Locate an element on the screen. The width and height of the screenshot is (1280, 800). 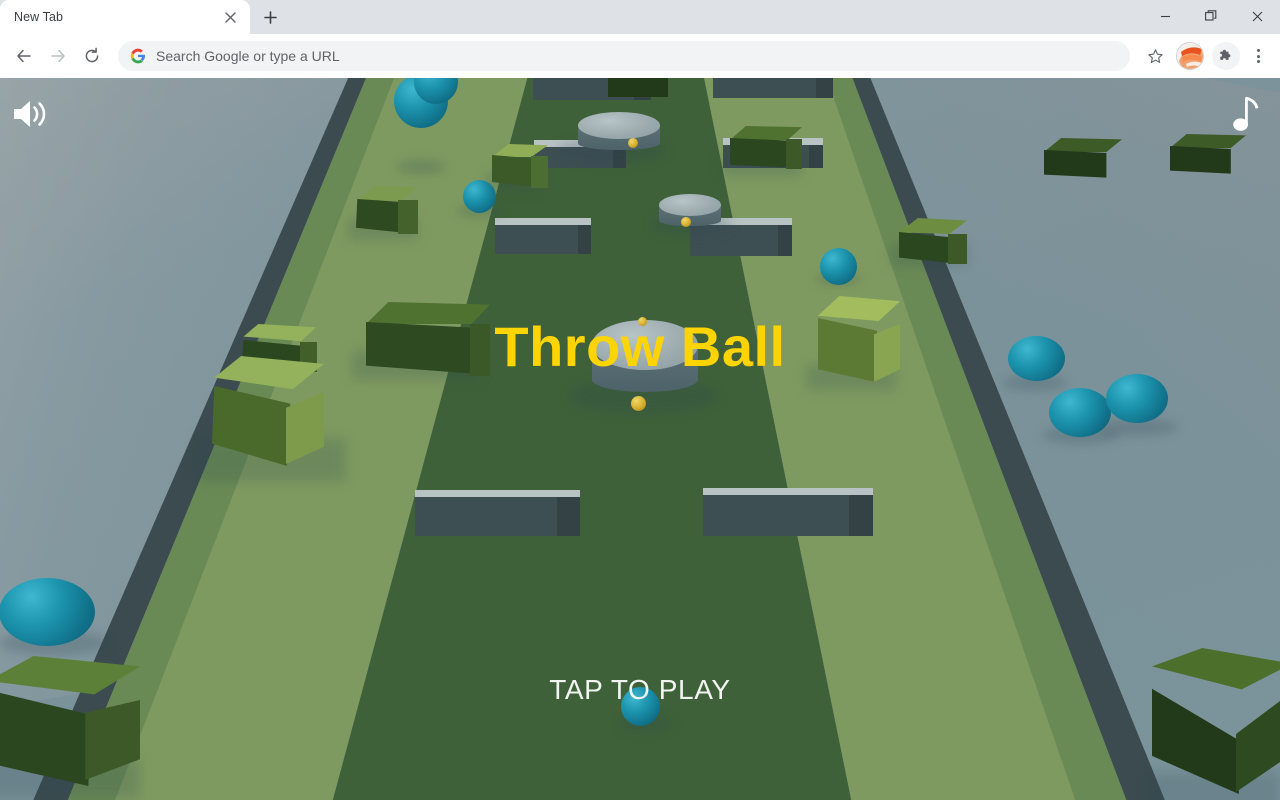
game-title: Throw Ball is located at coordinates (640, 346).